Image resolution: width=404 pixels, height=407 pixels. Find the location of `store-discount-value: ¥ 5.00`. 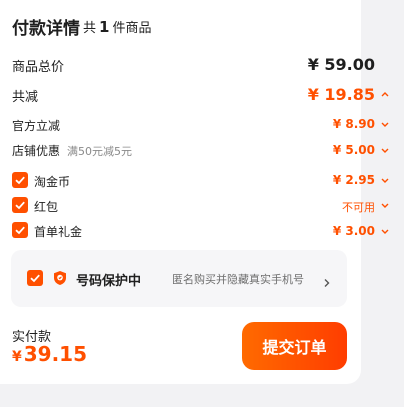

store-discount-value: ¥ 5.00 is located at coordinates (353, 150).